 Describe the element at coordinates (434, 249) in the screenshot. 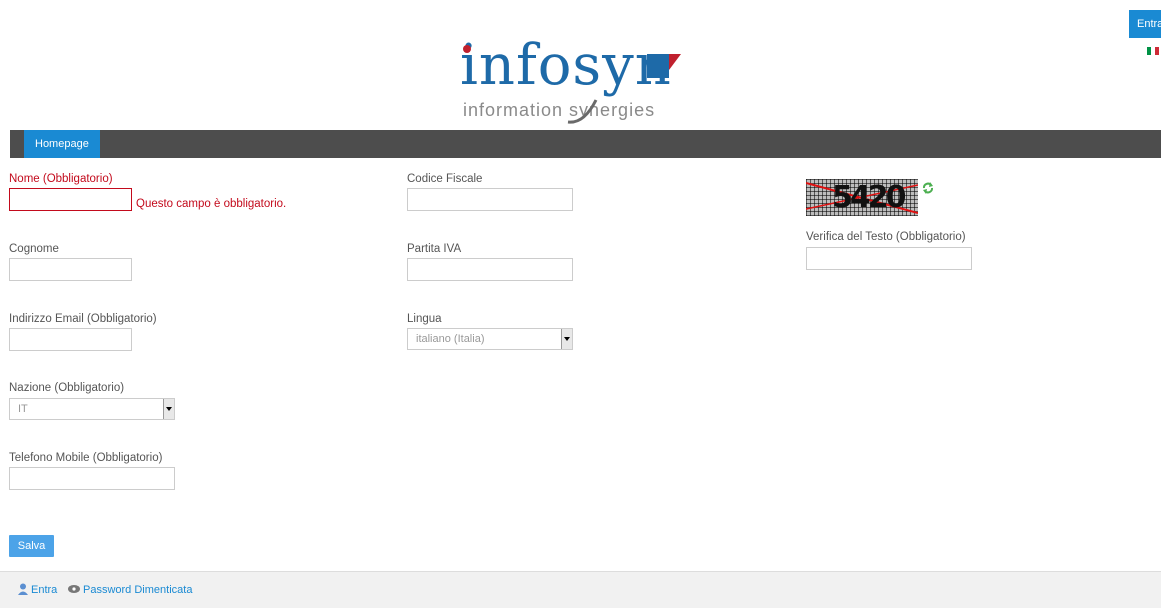

I see `partita-iva-label: Partita IVA` at that location.